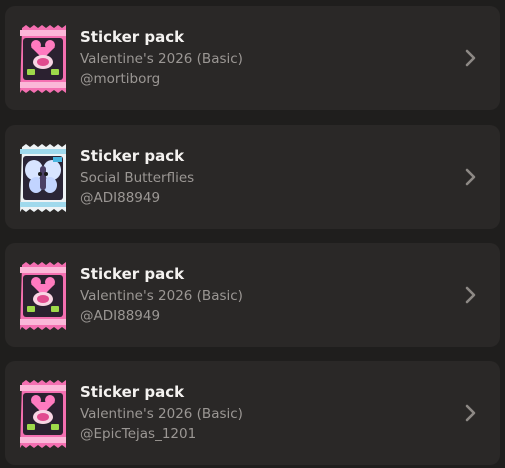  I want to click on pack-author: @EpicTejas_1201, so click(138, 434).